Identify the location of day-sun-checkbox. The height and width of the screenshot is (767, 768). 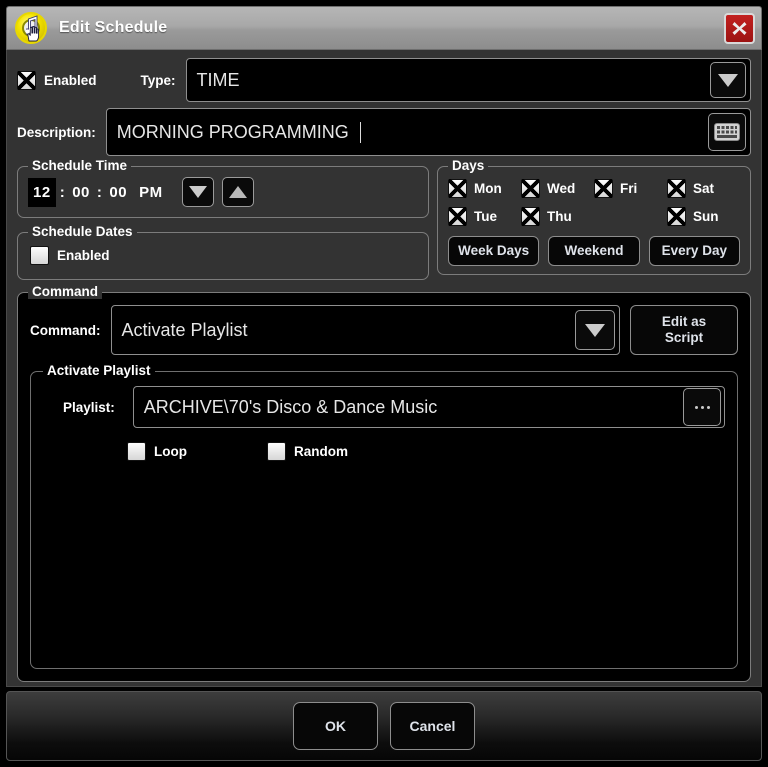
(676, 216).